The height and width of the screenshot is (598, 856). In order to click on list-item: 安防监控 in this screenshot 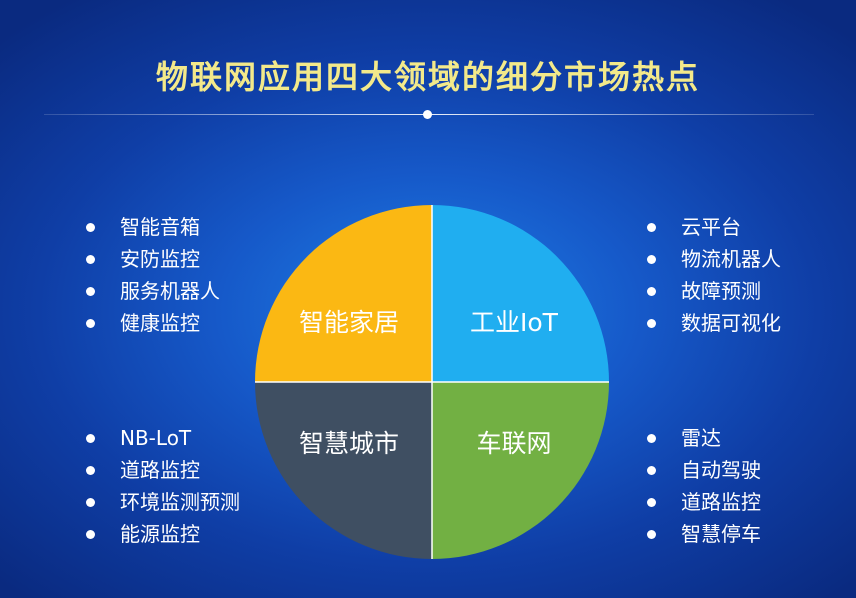, I will do `click(150, 259)`.